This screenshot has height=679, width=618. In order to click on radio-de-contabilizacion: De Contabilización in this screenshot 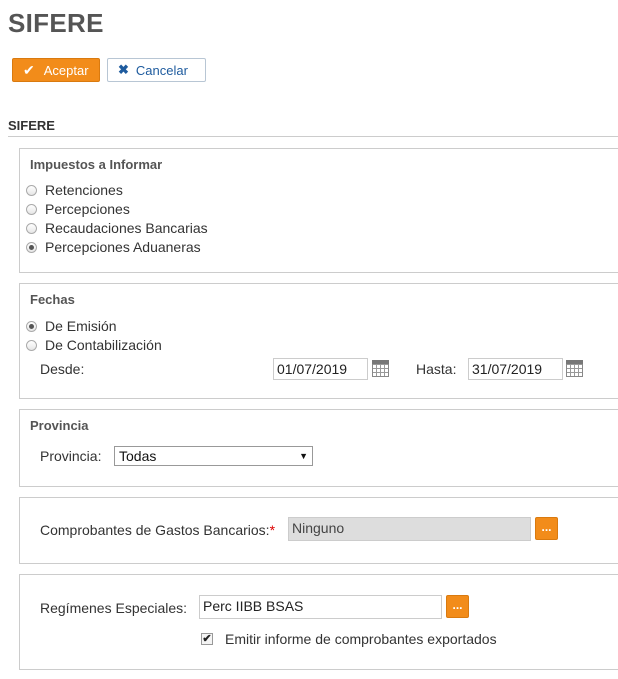, I will do `click(94, 345)`.